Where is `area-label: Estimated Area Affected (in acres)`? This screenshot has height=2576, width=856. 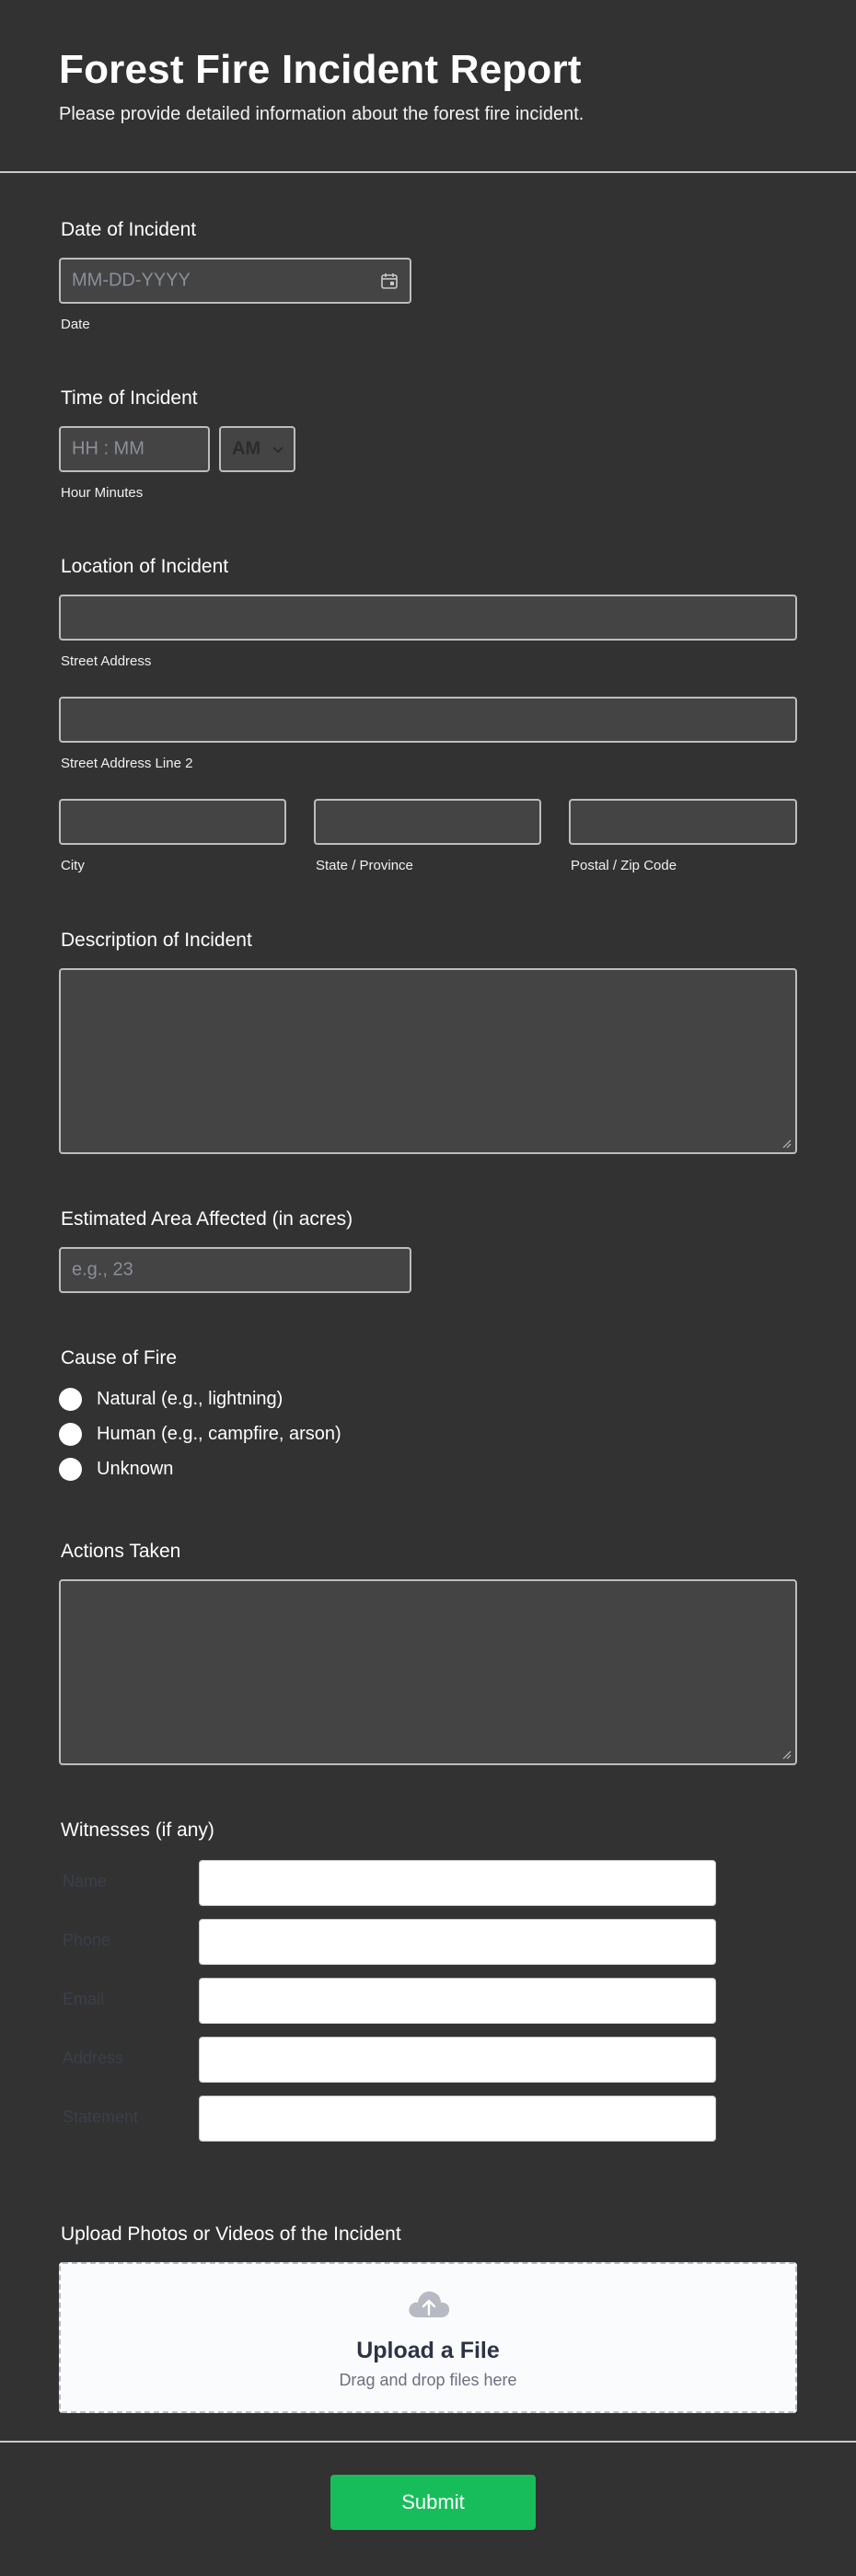 area-label: Estimated Area Affected (in acres) is located at coordinates (207, 1219).